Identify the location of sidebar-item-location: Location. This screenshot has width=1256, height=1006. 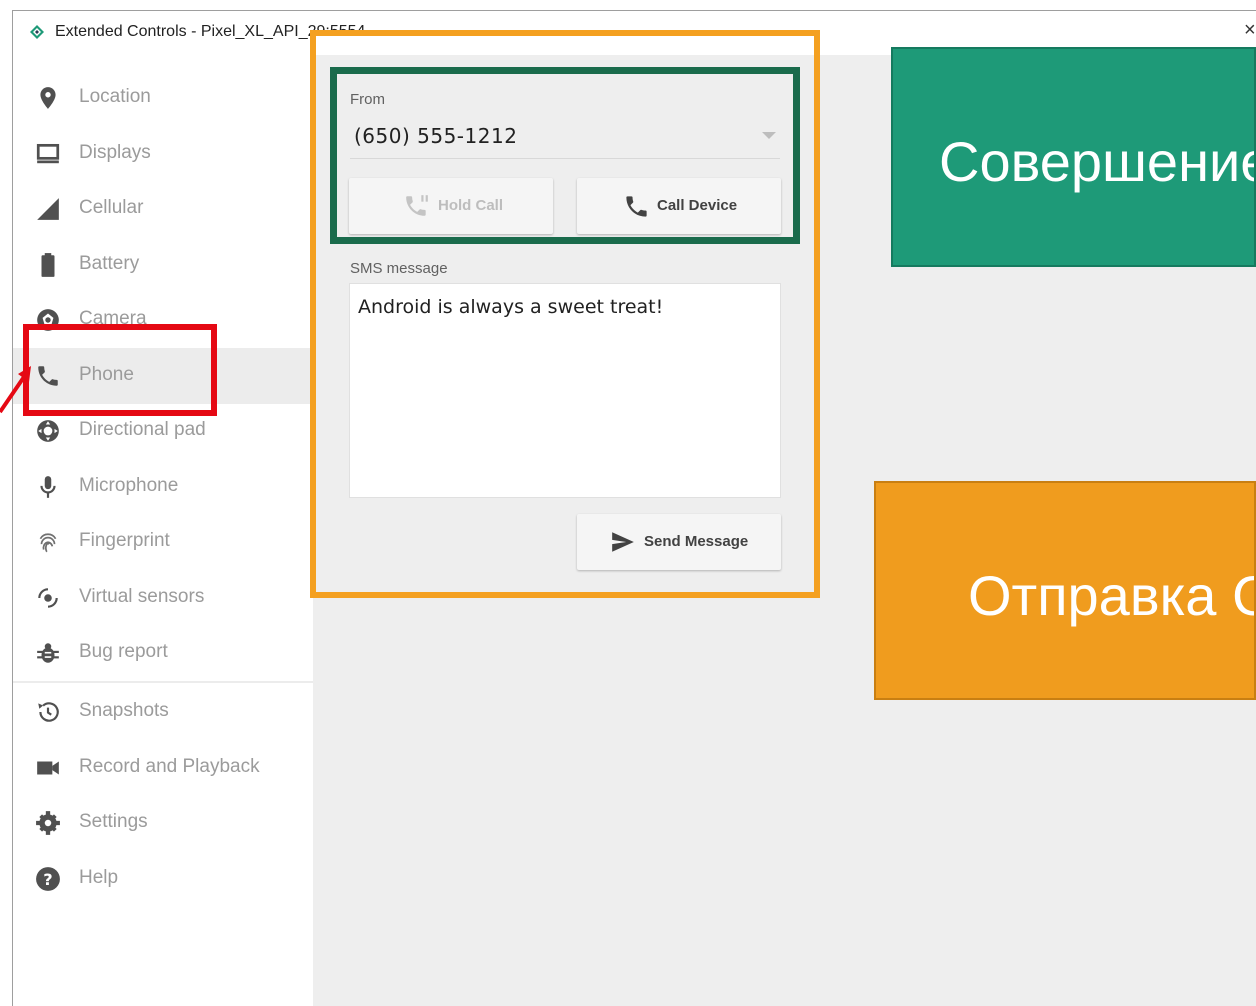
(163, 98).